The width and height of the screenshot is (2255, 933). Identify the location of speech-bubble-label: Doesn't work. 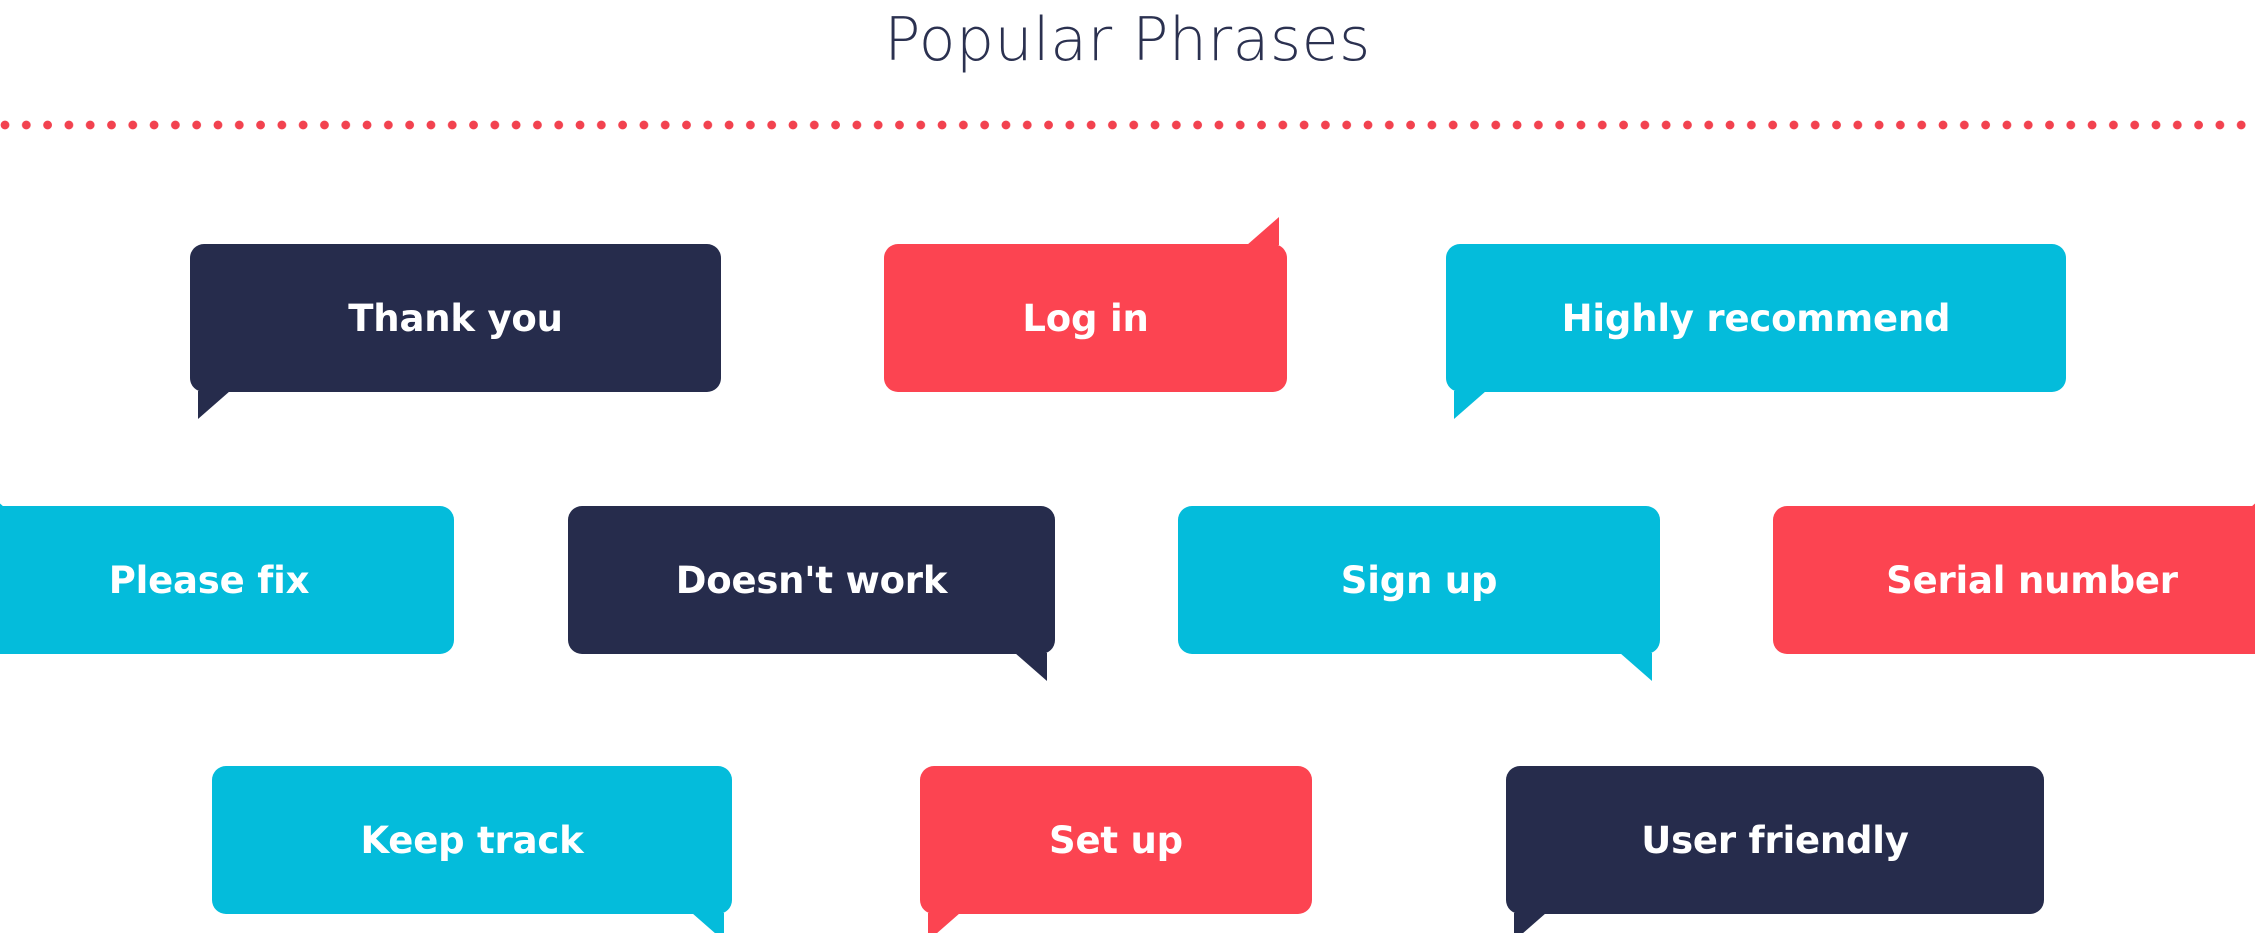
(811, 580).